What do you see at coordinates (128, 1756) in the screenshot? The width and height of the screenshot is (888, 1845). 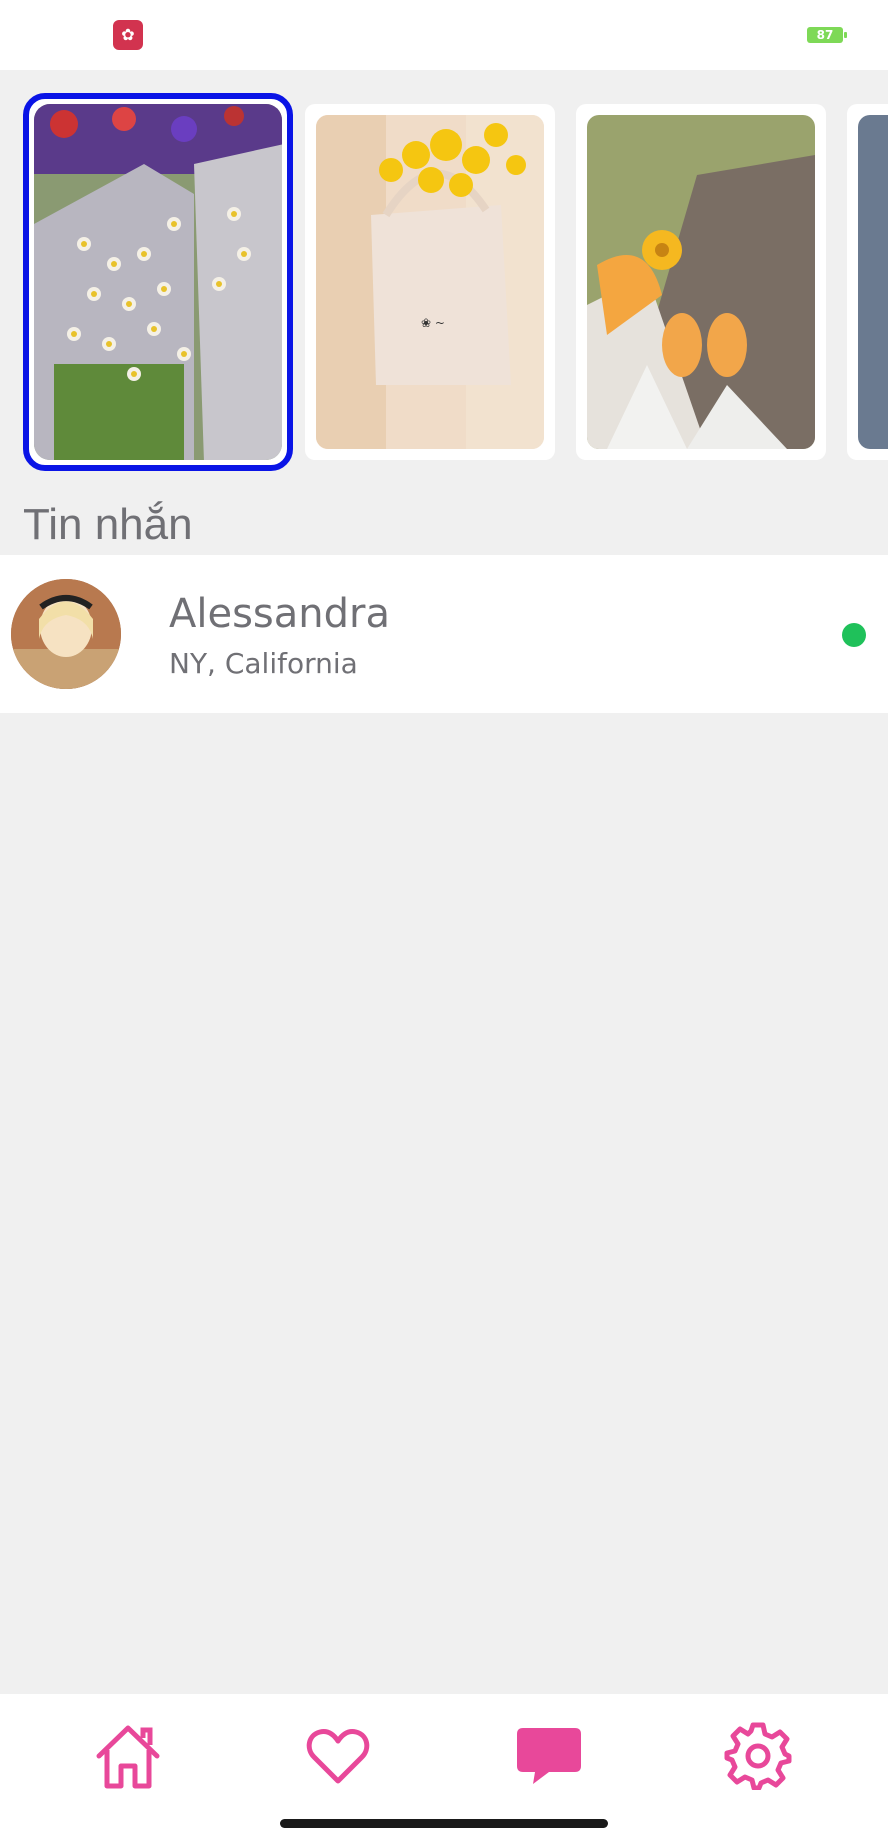 I see `home-icon` at bounding box center [128, 1756].